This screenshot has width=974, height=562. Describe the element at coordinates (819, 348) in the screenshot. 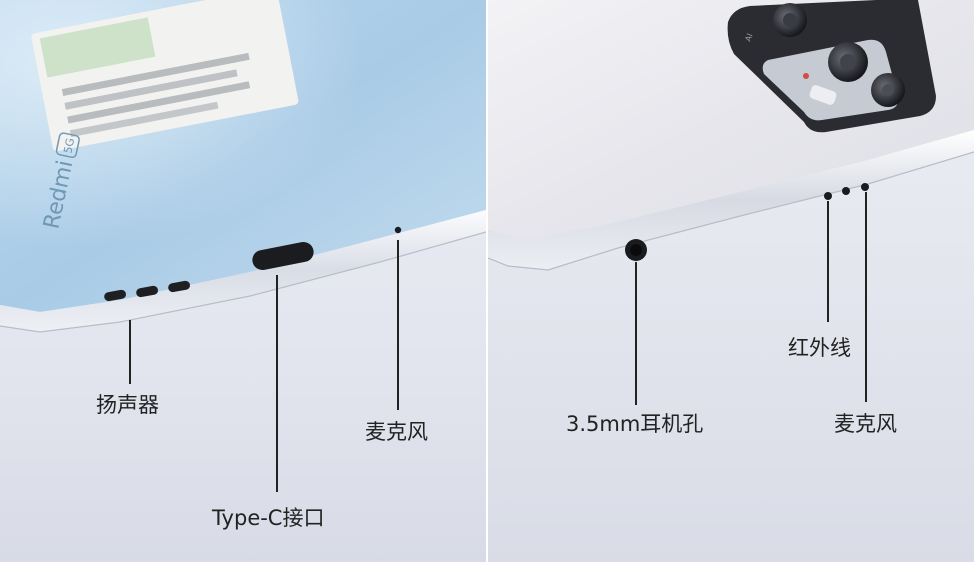

I see `ir-label: 红外线` at that location.